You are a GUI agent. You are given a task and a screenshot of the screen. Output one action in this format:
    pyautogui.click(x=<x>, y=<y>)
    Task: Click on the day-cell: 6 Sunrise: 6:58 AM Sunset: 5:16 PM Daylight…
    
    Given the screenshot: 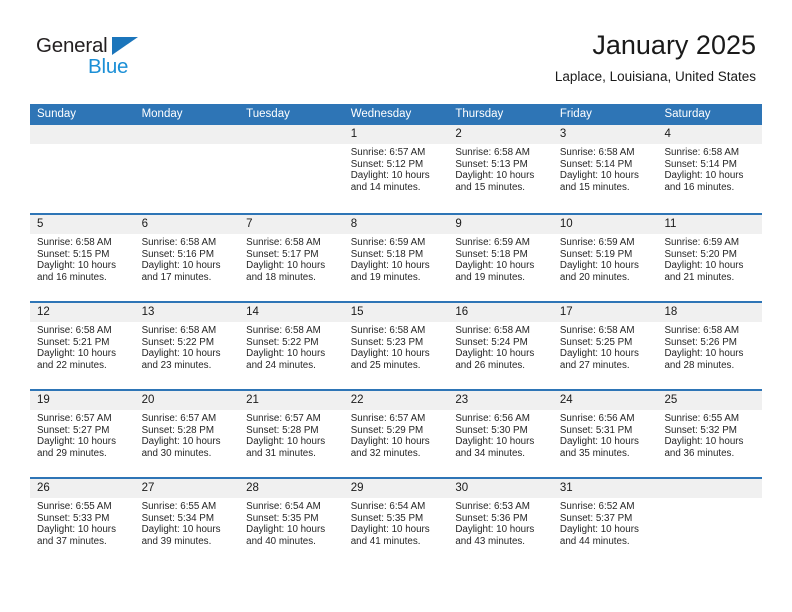 What is the action you would take?
    pyautogui.click(x=187, y=258)
    